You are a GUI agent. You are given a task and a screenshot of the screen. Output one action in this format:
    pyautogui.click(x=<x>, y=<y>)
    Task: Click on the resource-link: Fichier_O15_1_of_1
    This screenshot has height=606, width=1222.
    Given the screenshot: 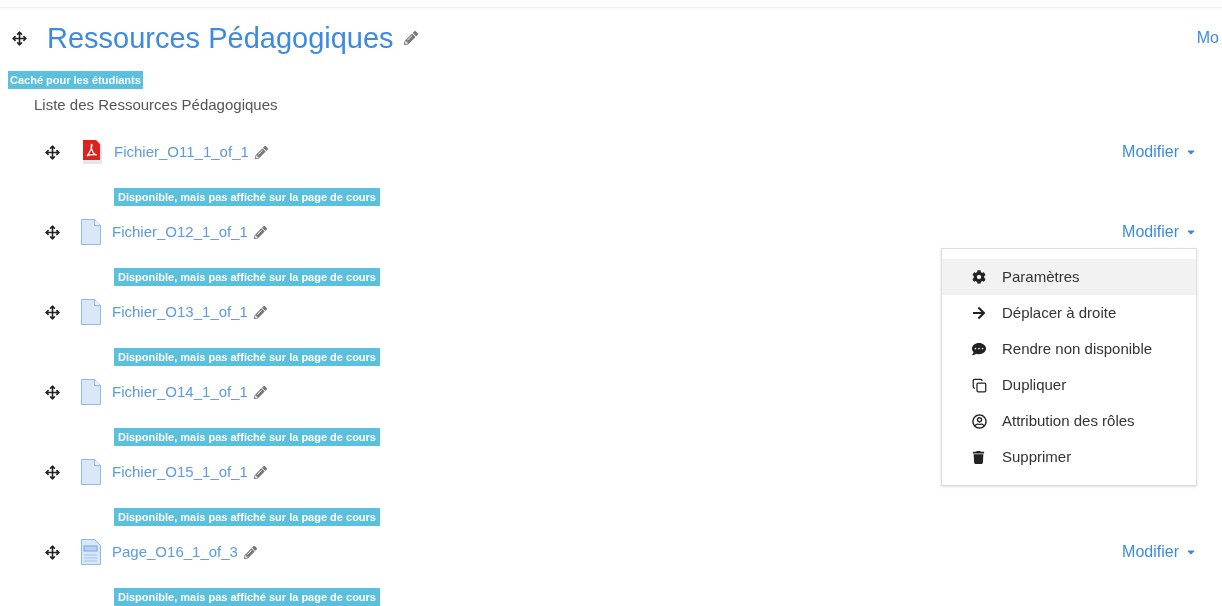 What is the action you would take?
    pyautogui.click(x=180, y=472)
    